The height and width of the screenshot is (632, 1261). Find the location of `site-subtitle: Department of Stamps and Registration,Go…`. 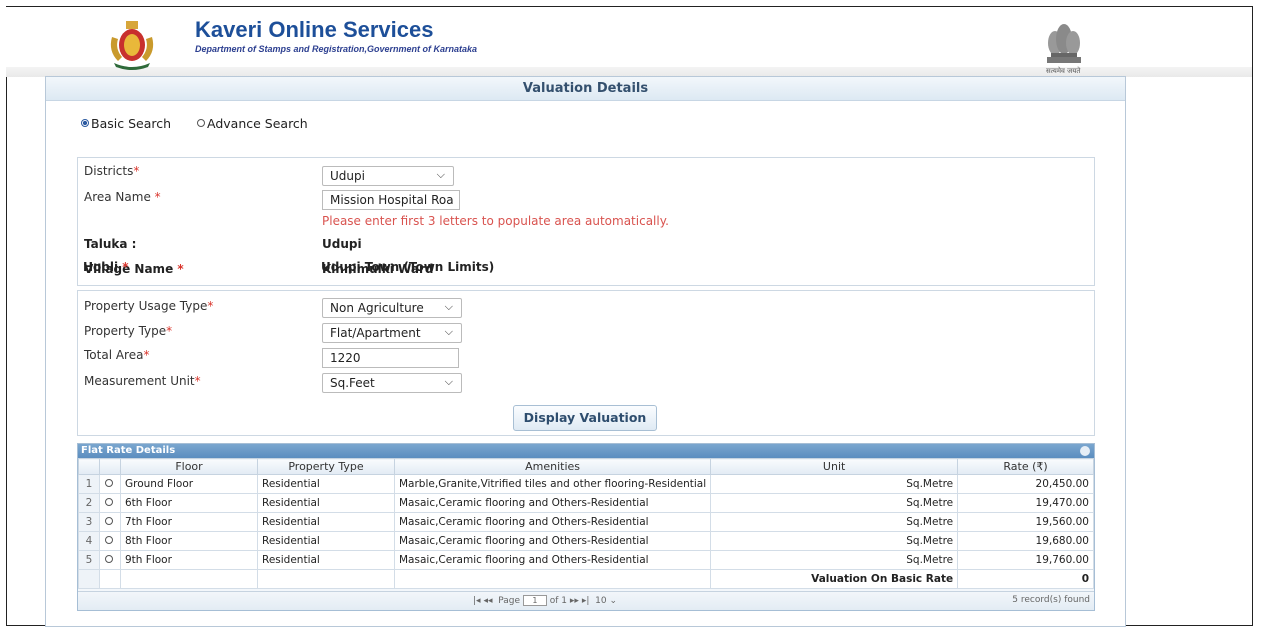

site-subtitle: Department of Stamps and Registration,Go… is located at coordinates (336, 49).